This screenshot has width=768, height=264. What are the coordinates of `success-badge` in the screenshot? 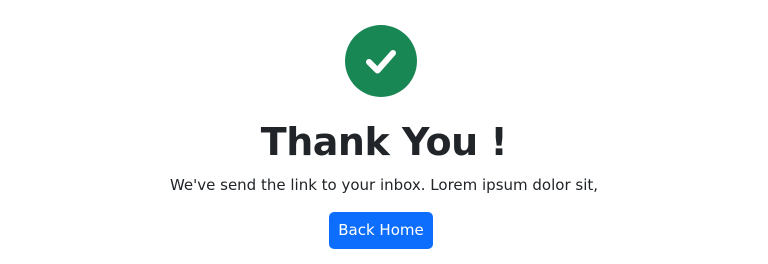 It's located at (381, 61).